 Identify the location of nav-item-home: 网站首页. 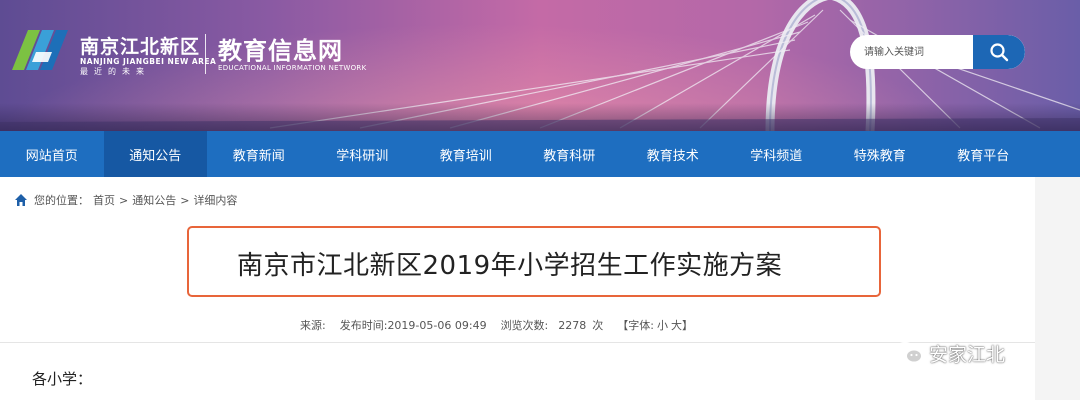
(52, 154).